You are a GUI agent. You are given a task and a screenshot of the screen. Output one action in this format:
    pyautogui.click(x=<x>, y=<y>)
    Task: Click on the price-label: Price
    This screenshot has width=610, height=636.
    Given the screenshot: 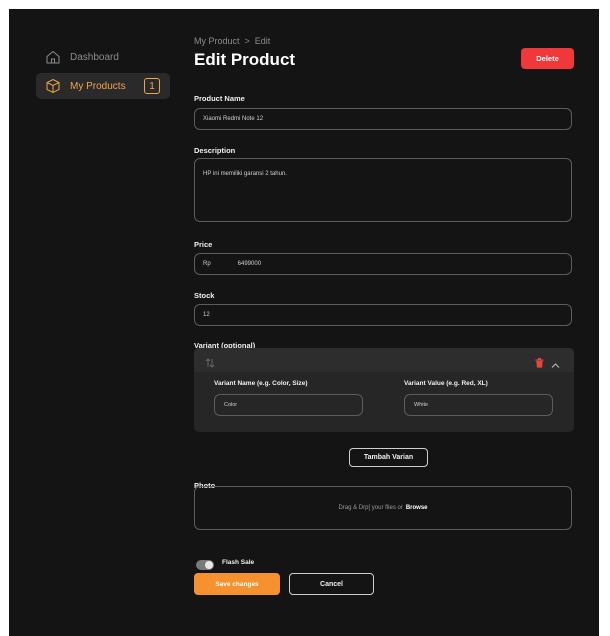 What is the action you would take?
    pyautogui.click(x=203, y=244)
    